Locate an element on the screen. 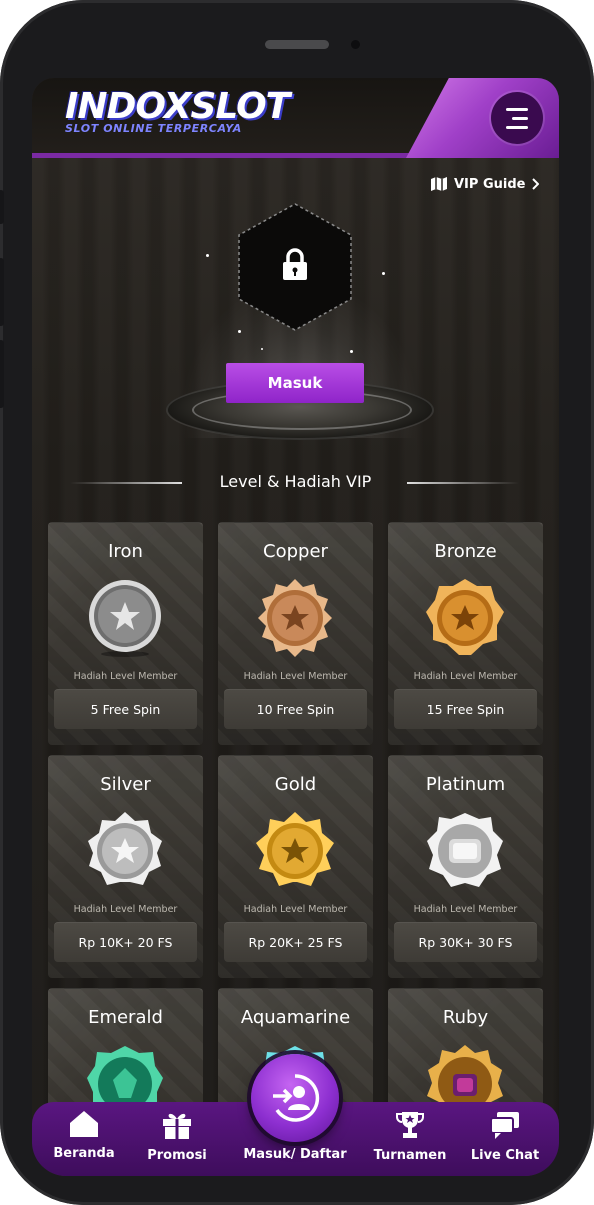 The image size is (594, 1205). copper-medal-icon is located at coordinates (295, 618).